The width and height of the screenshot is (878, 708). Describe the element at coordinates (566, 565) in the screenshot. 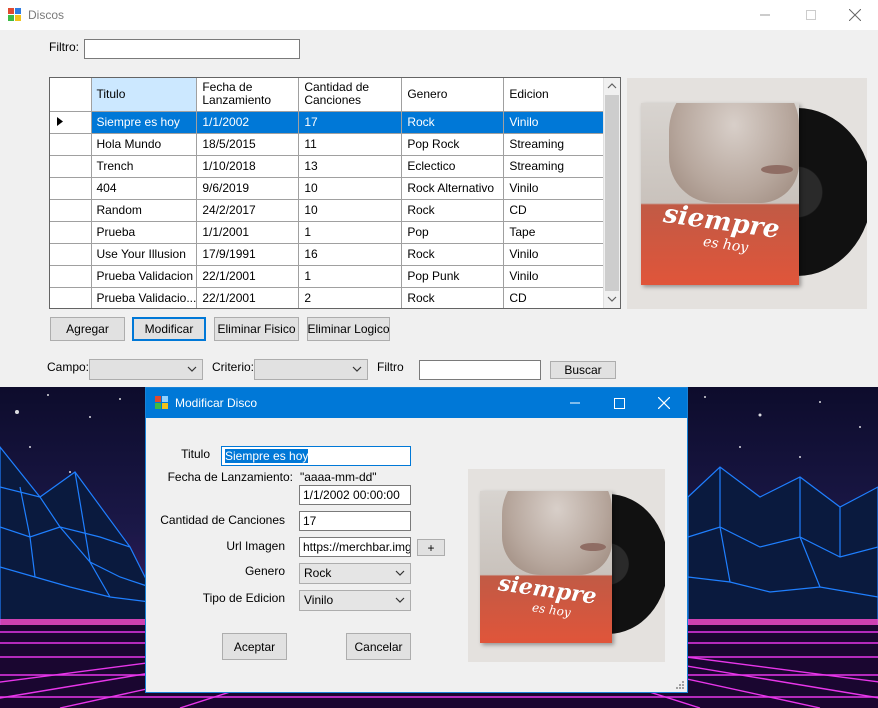

I see `dialog-album-cover-image: siempre es hoy` at that location.